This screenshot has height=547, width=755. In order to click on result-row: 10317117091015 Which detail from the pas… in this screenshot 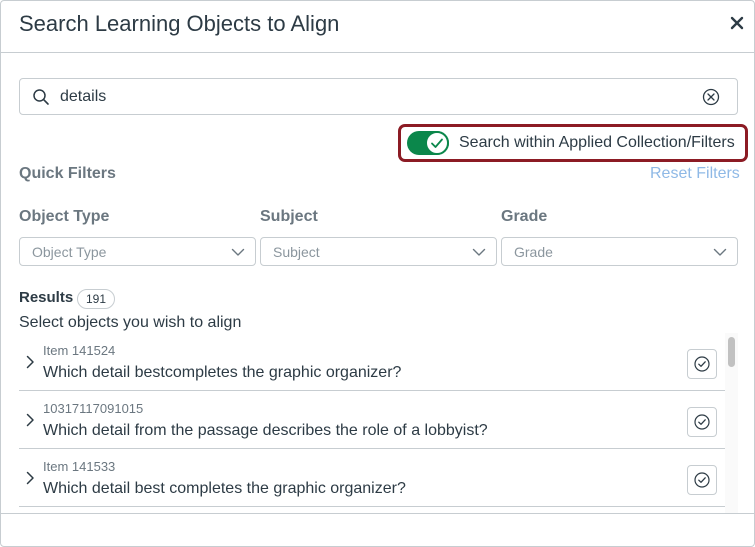, I will do `click(372, 420)`.